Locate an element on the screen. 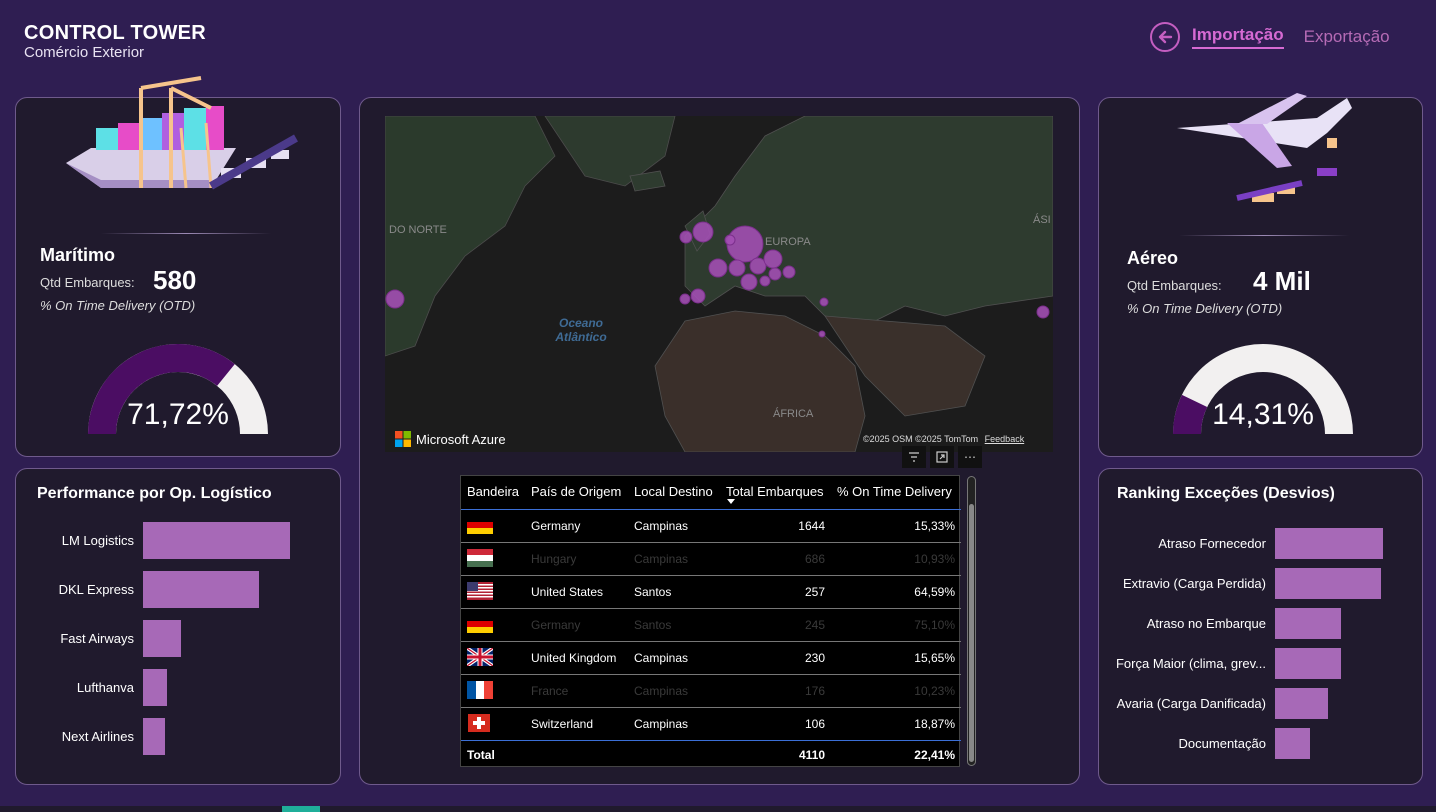  table-row: Germany Santos 245 75,10% is located at coordinates (711, 625).